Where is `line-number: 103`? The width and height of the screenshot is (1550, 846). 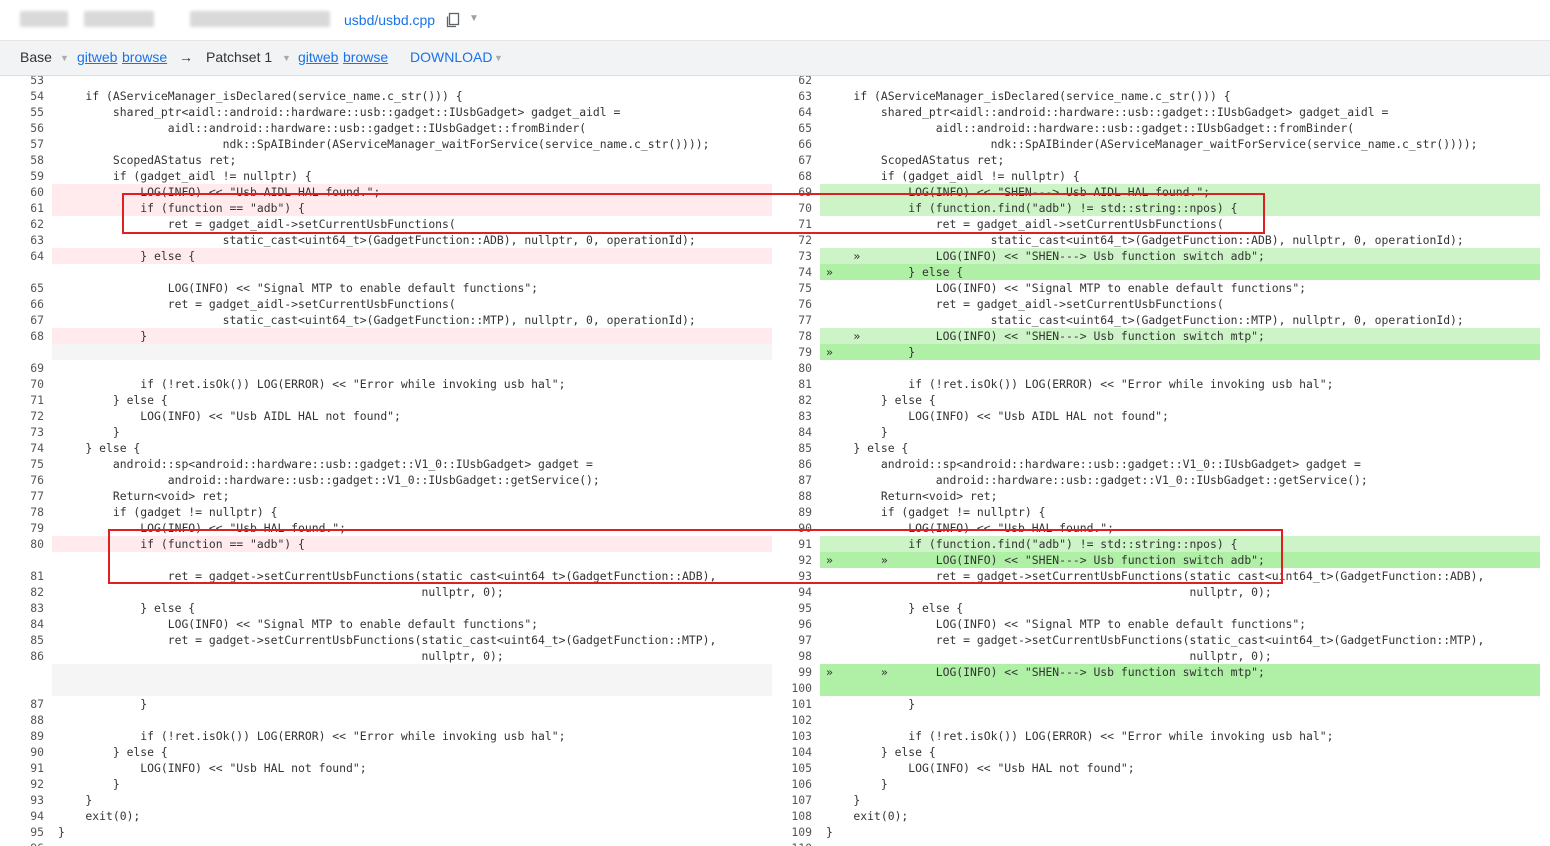
line-number: 103 is located at coordinates (792, 736).